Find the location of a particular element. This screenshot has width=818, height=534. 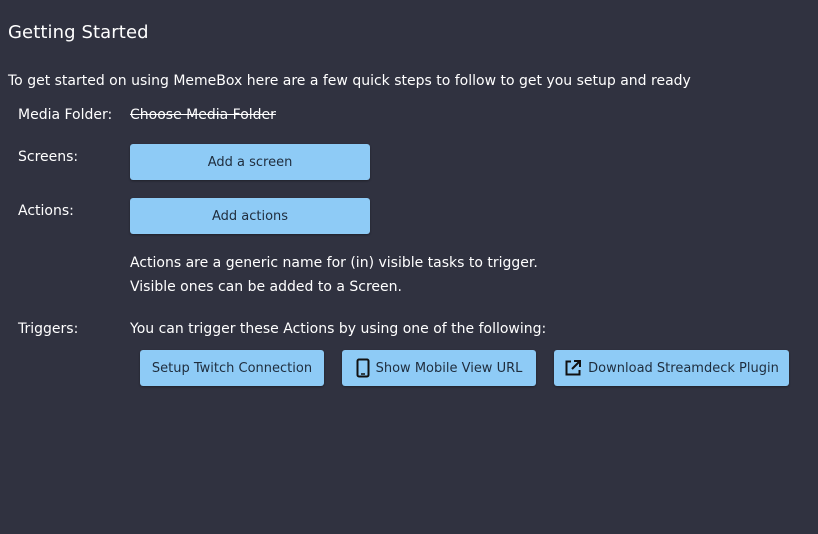

open-in-new-icon is located at coordinates (573, 368).